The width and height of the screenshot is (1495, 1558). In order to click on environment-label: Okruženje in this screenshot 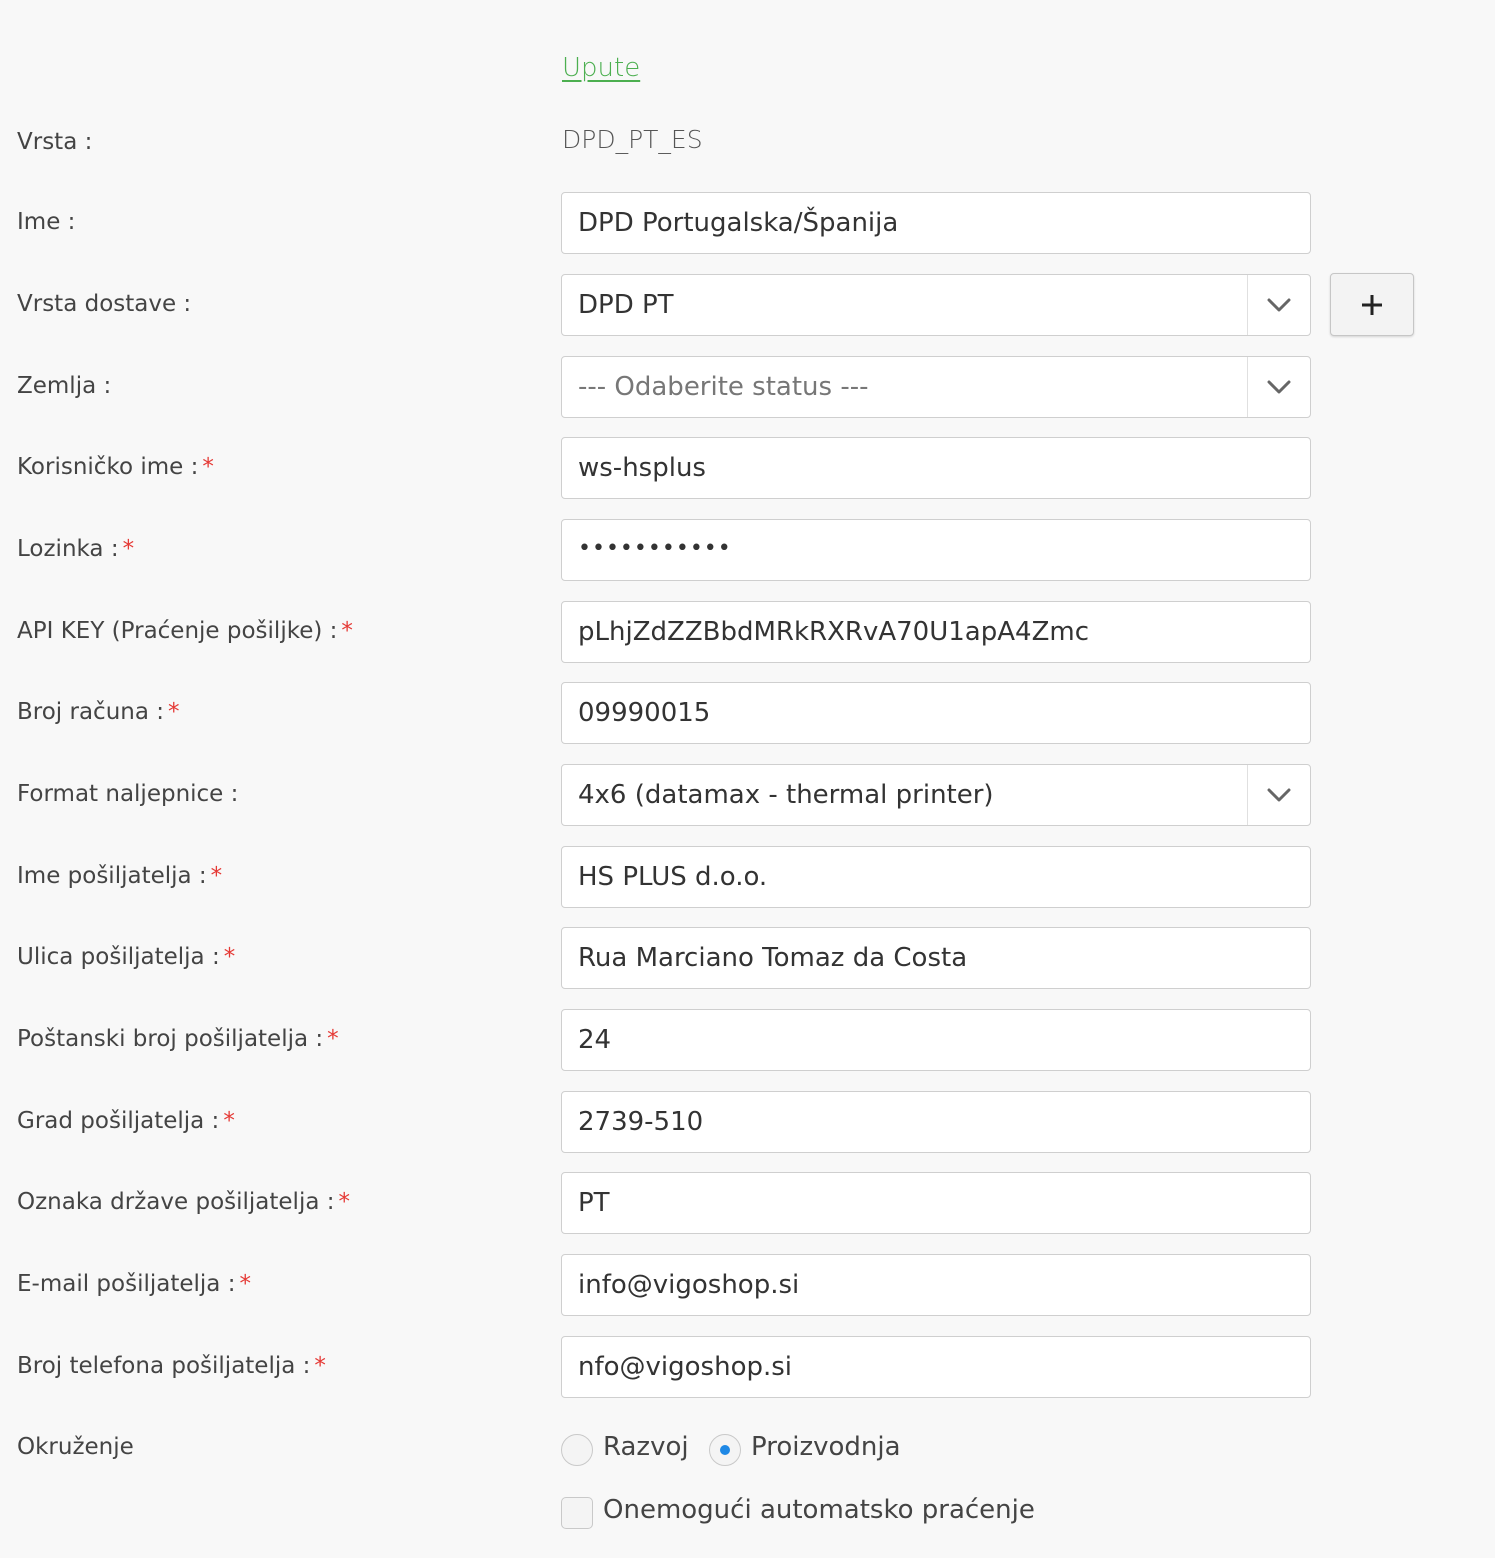, I will do `click(75, 1447)`.